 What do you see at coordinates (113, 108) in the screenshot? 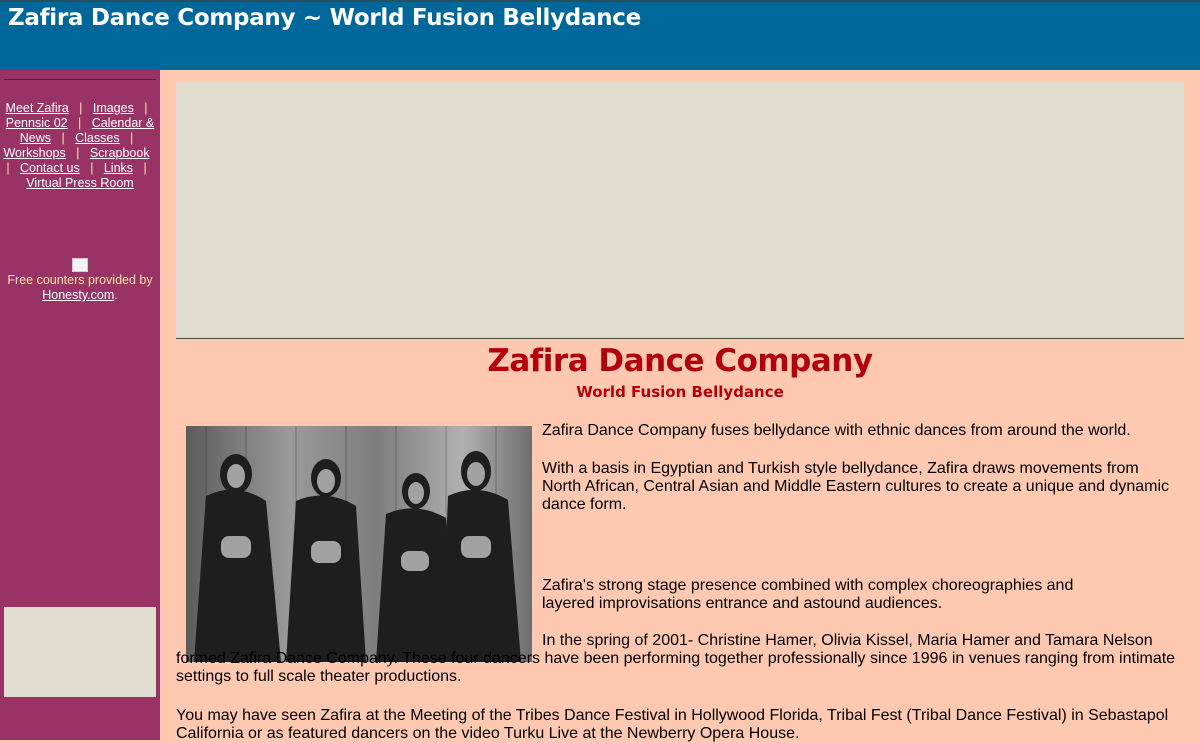
I see `nav-link-images: Images` at bounding box center [113, 108].